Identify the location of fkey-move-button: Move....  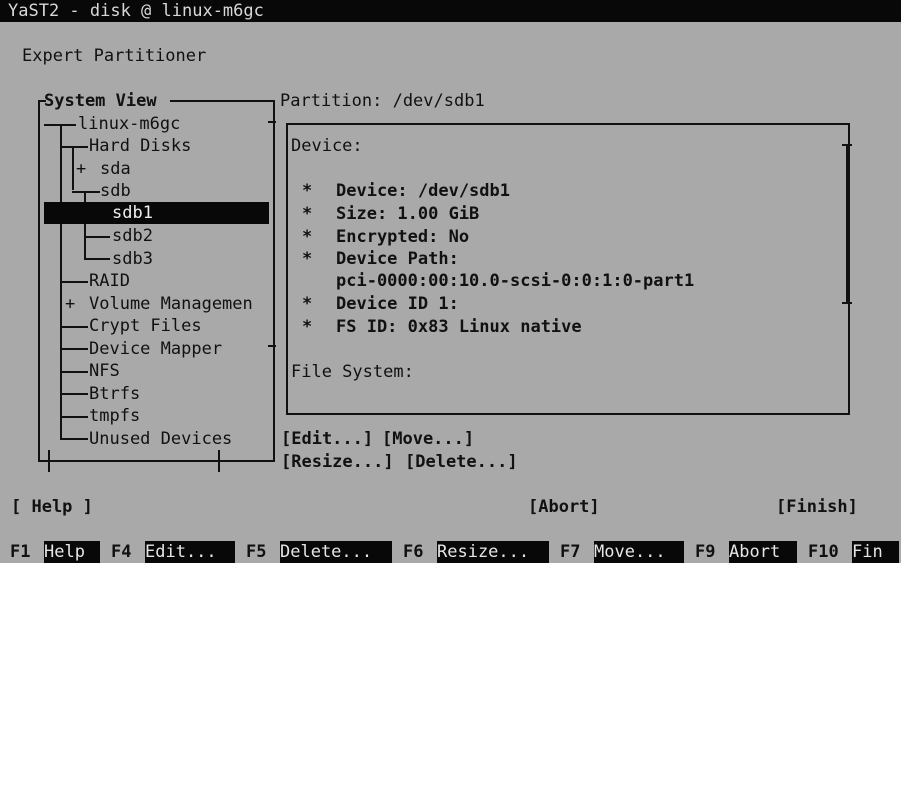
(639, 552).